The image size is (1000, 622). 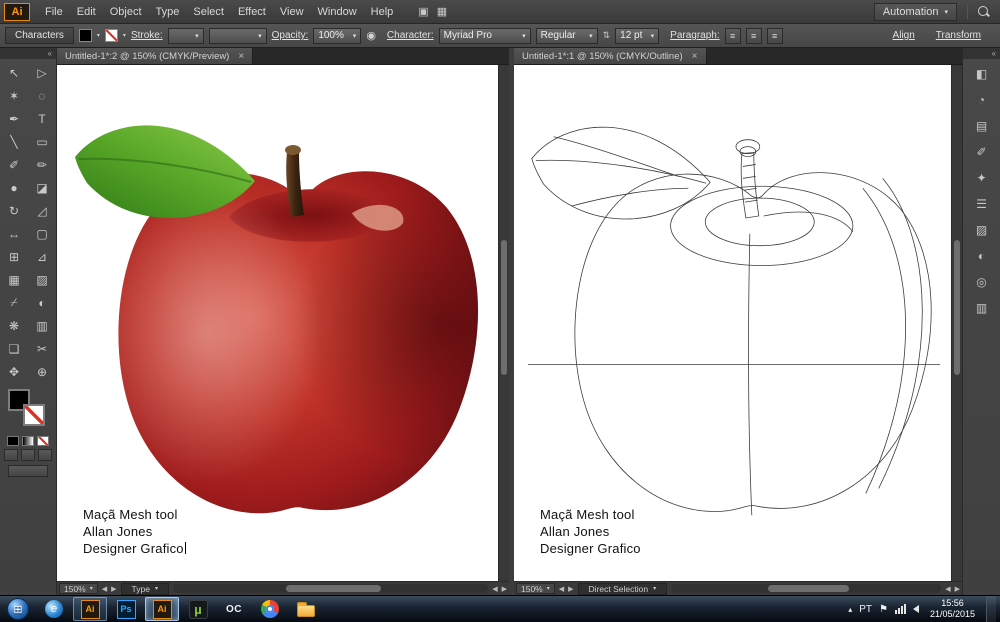 I want to click on menu-type: Type, so click(x=168, y=12).